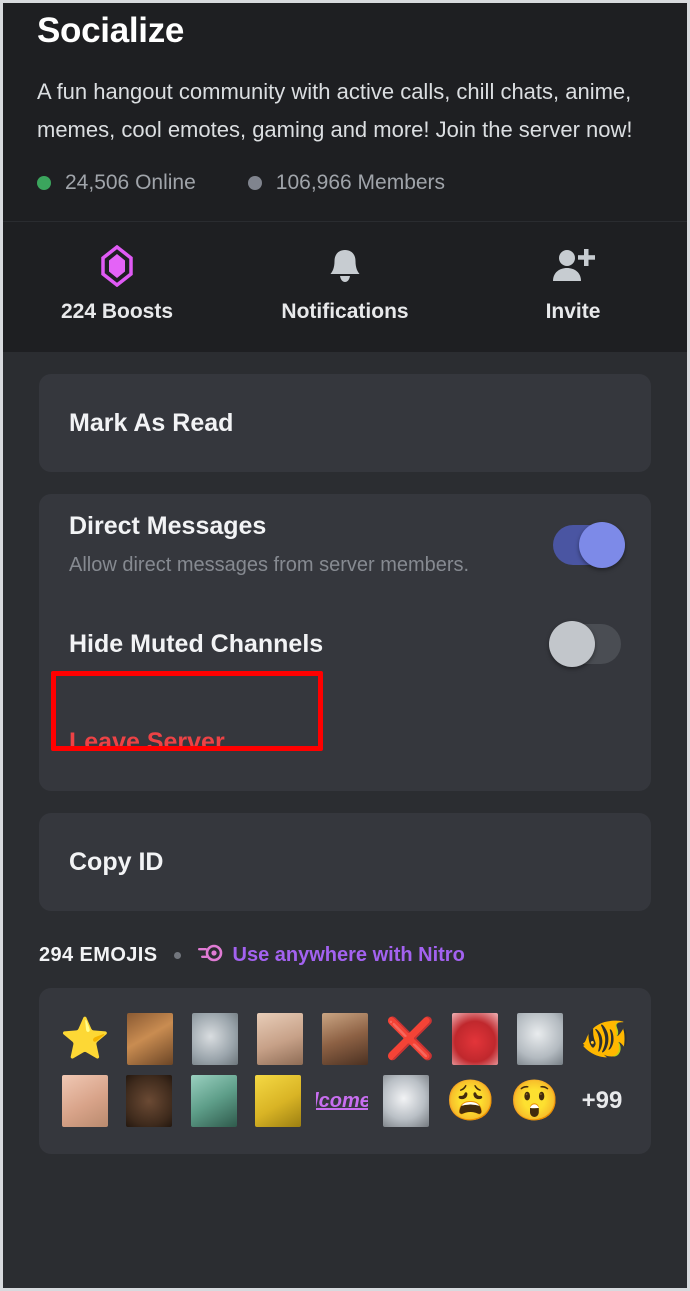 This screenshot has height=1291, width=690. I want to click on squinting-face-emoji-image, so click(85, 1101).